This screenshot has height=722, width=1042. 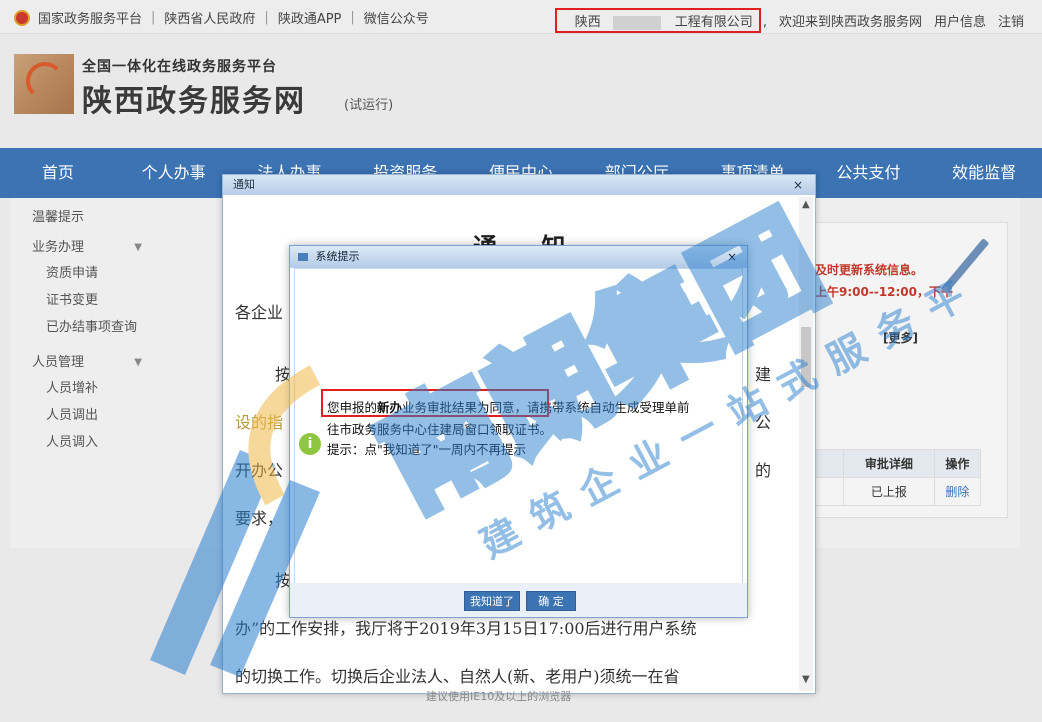 What do you see at coordinates (115, 363) in the screenshot?
I see `sidebar-group-personnel: 人员管理 ▼` at bounding box center [115, 363].